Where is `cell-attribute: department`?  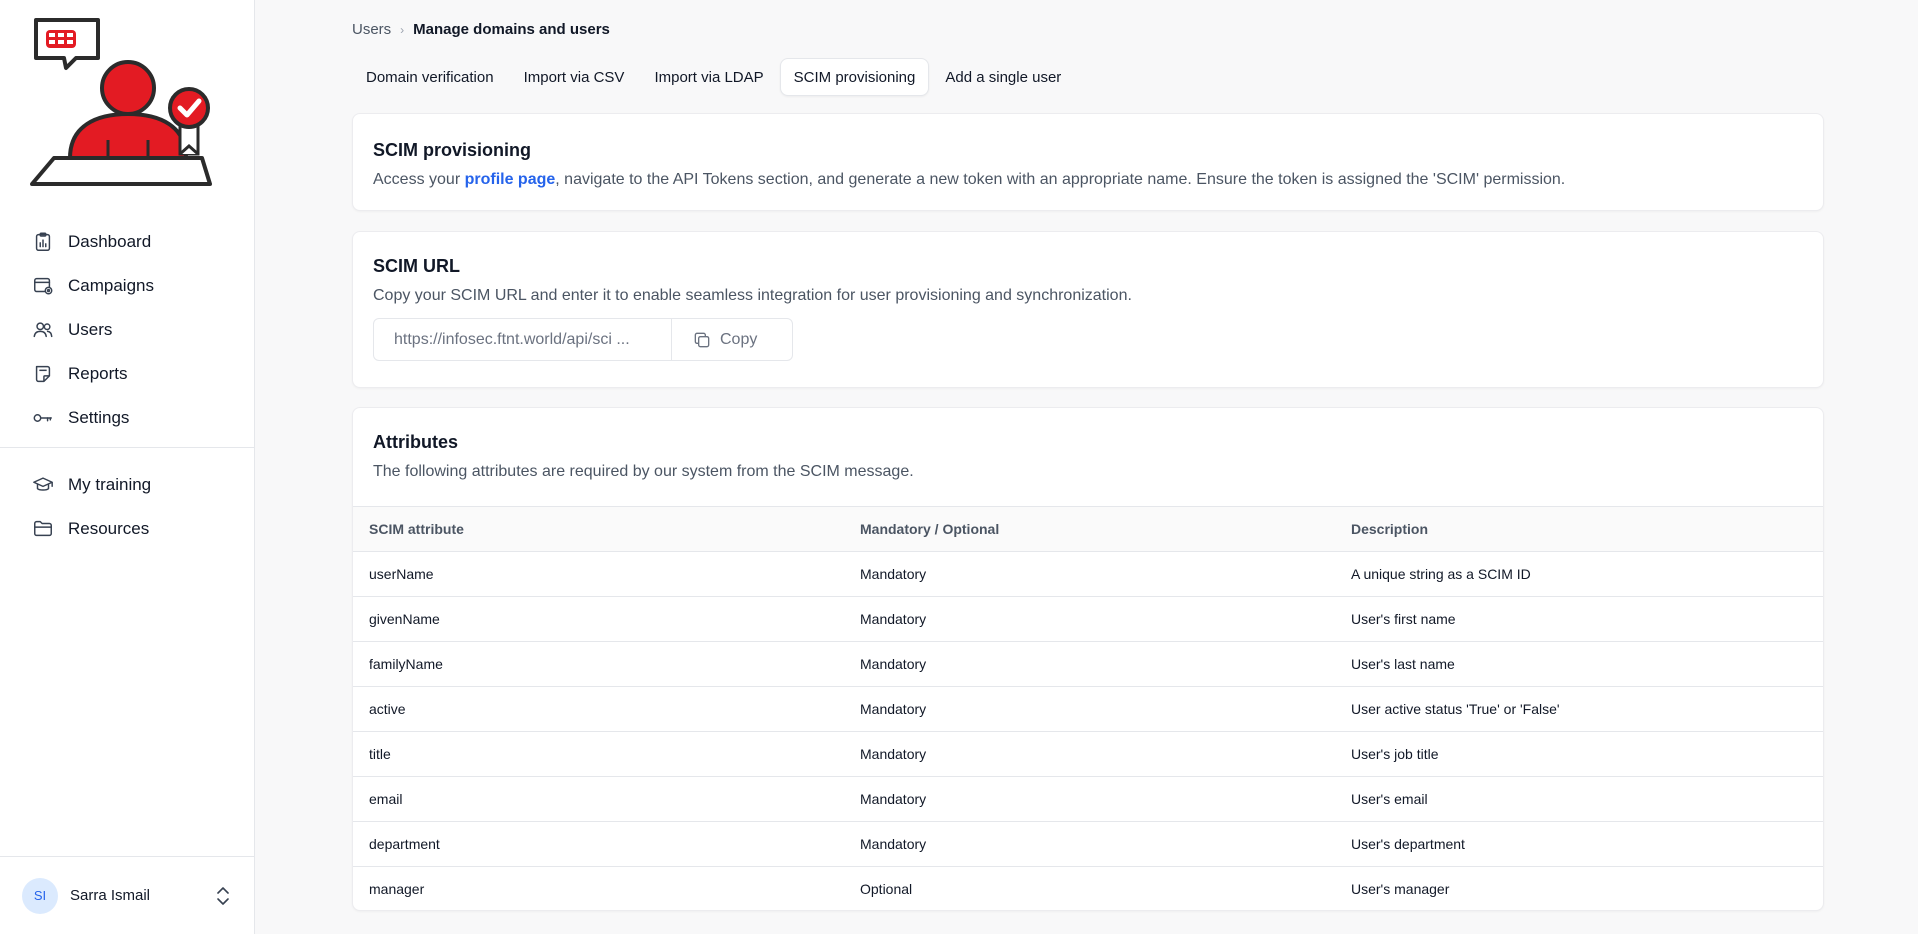 cell-attribute: department is located at coordinates (598, 844).